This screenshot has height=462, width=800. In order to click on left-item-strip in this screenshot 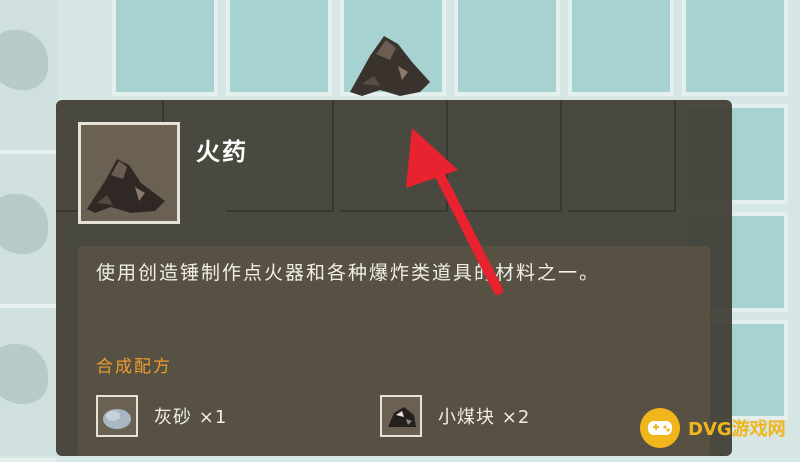, I will do `click(29, 231)`.